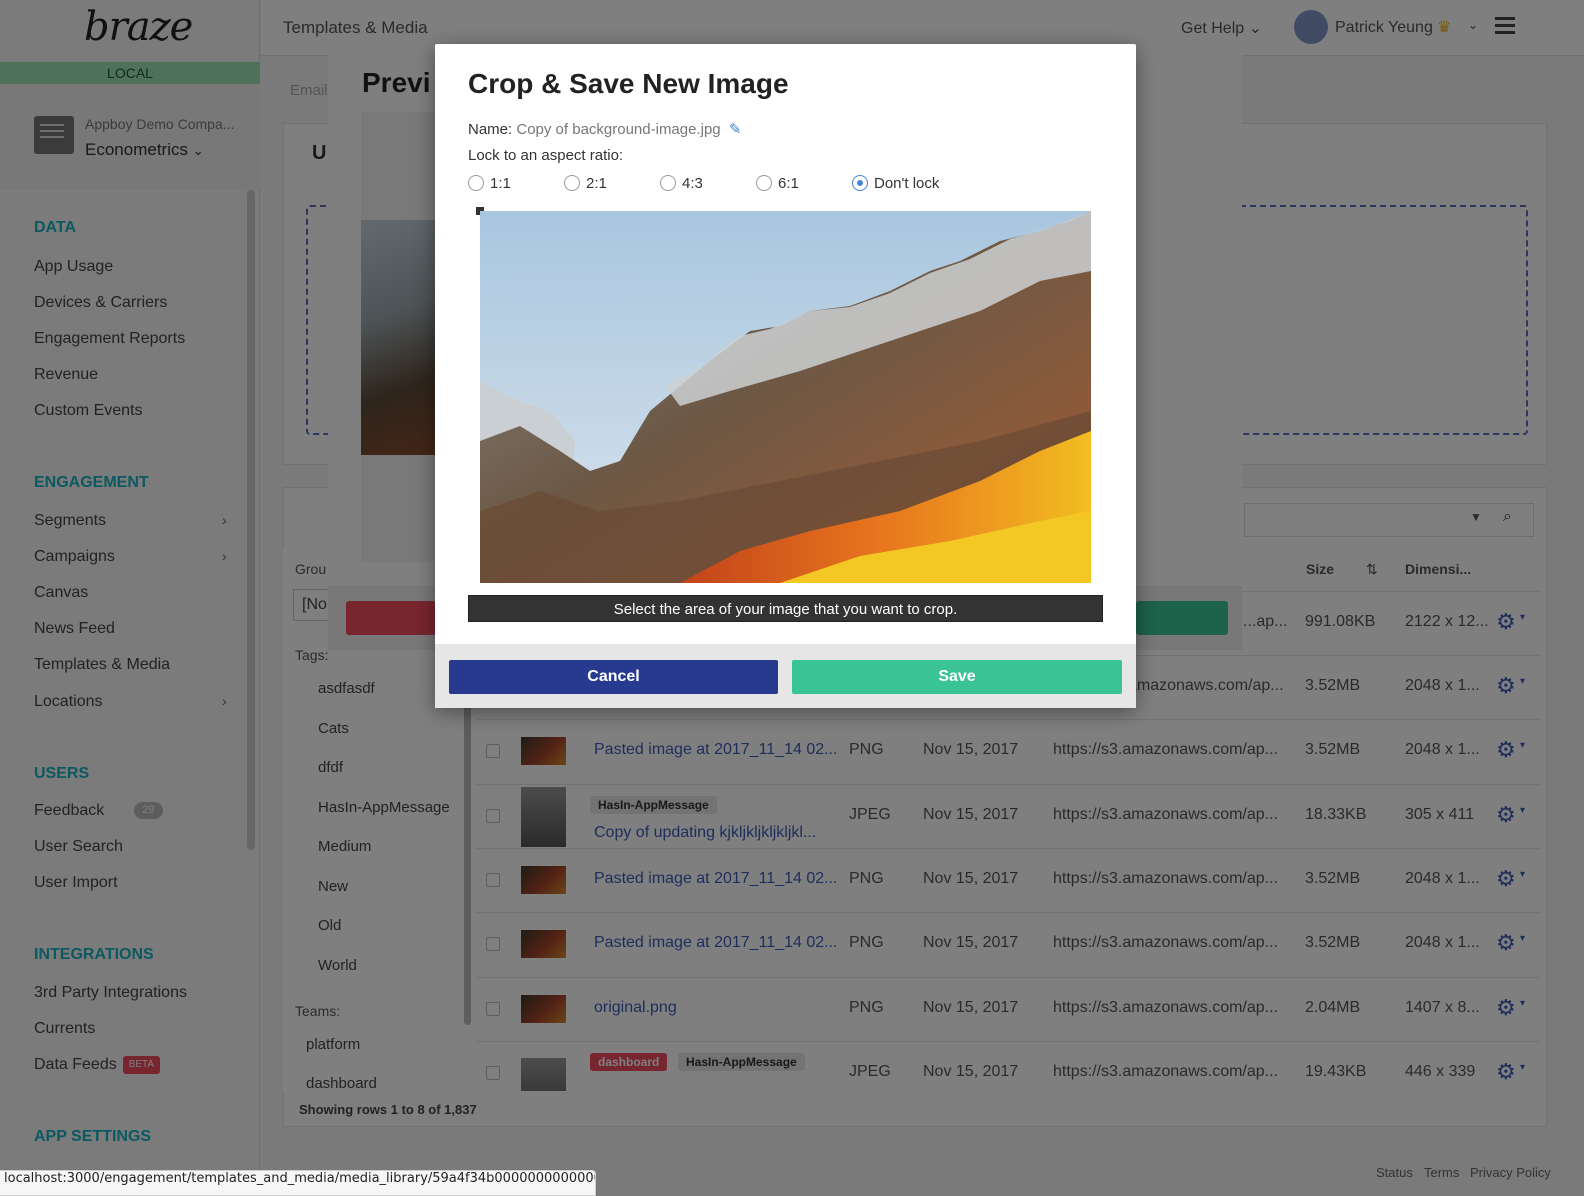 The image size is (1584, 1196). I want to click on radio-ratio-2-1: 2:1, so click(585, 183).